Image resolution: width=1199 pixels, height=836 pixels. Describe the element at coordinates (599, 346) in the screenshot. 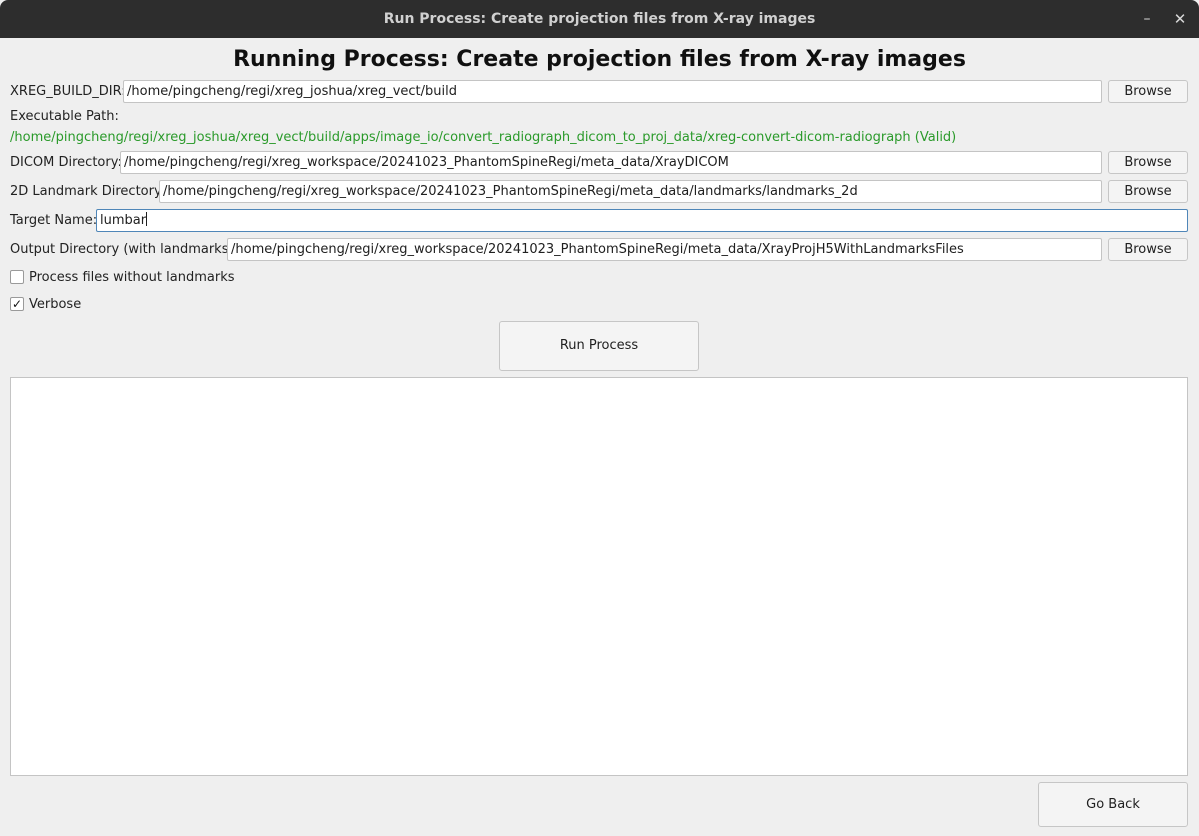

I see `run-process-button: Run Process` at that location.